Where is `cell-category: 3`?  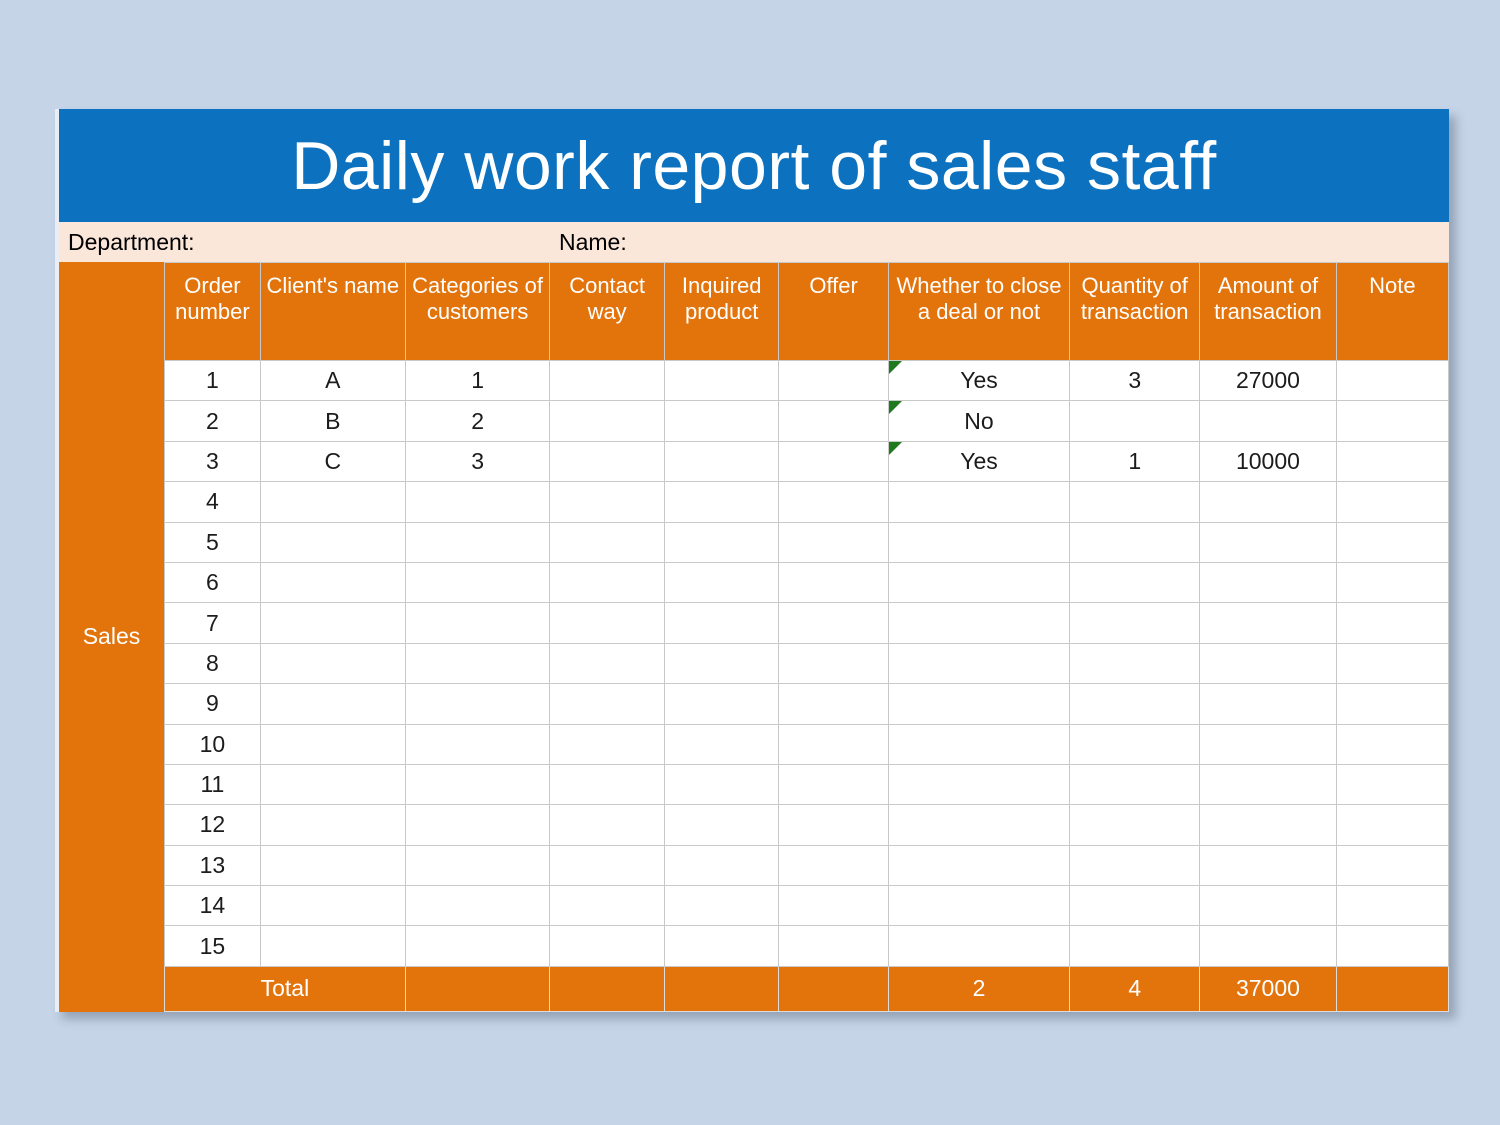
cell-category: 3 is located at coordinates (477, 461).